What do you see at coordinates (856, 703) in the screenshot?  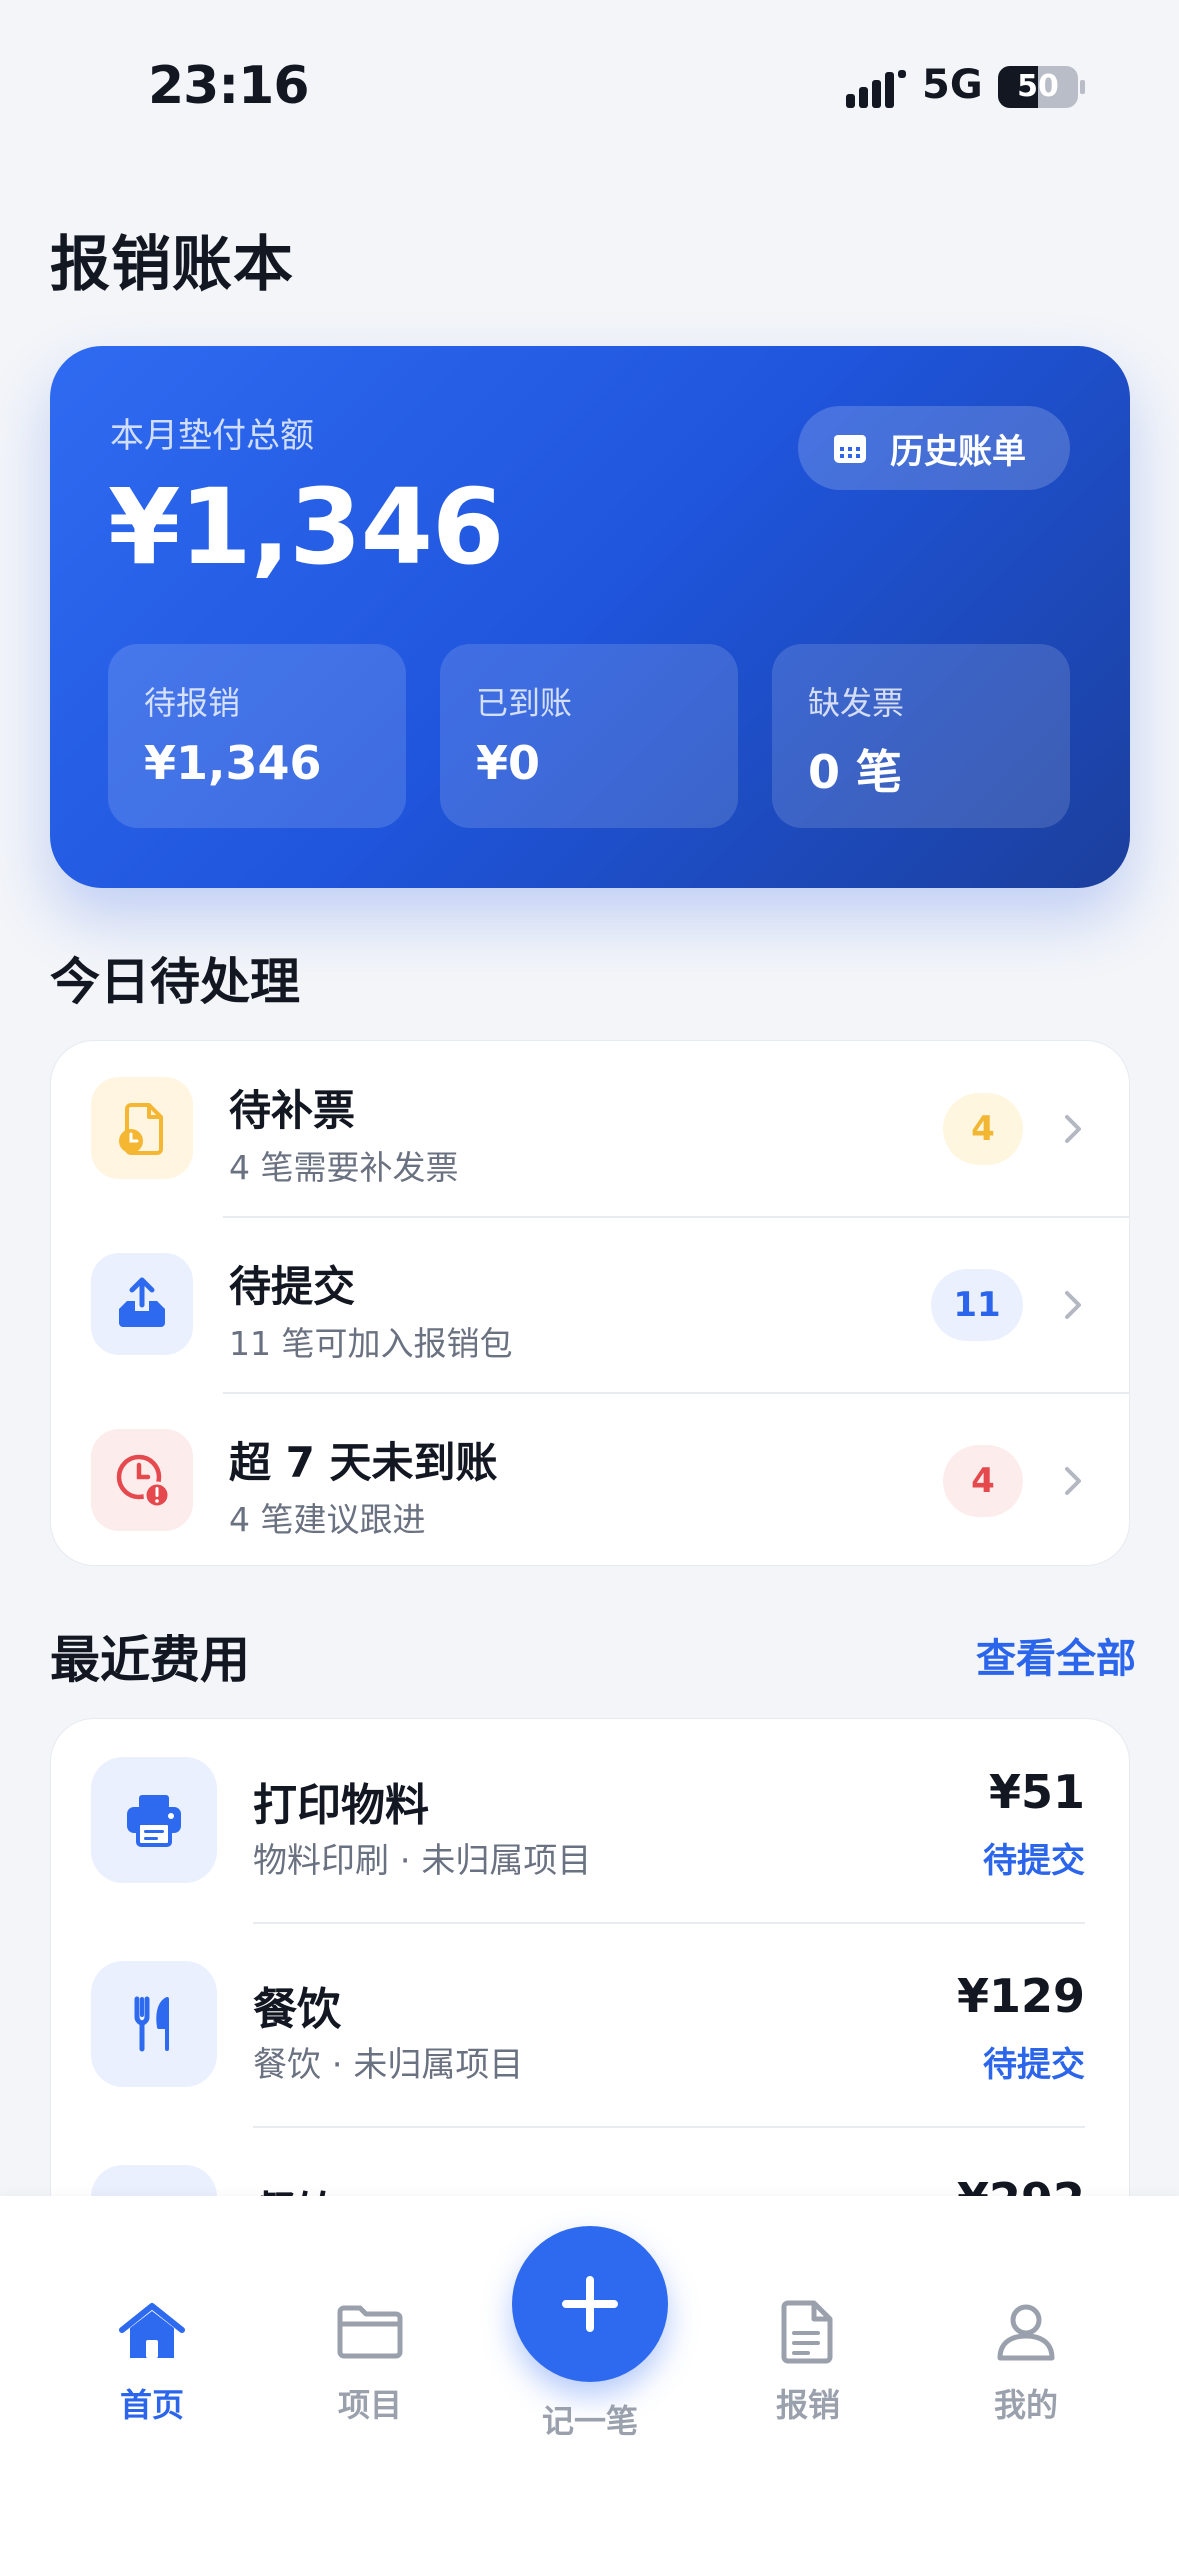 I see `stat-label: 缺发票` at bounding box center [856, 703].